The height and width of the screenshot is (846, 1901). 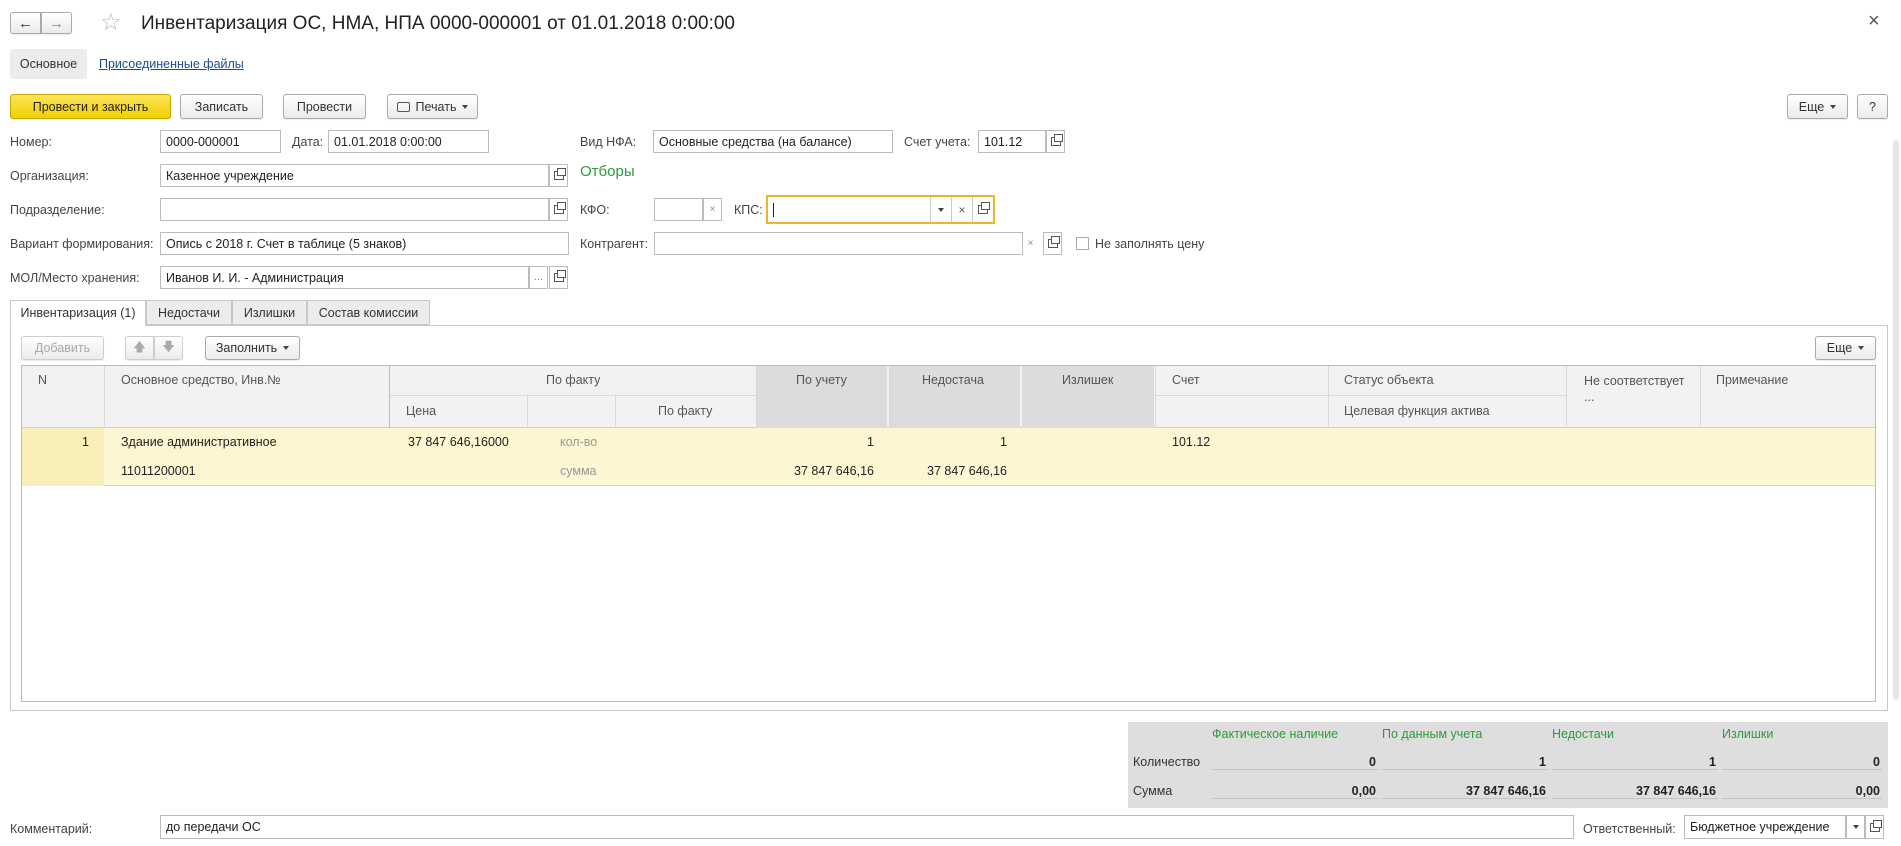 What do you see at coordinates (421, 411) in the screenshot?
I see `header-price: Цена` at bounding box center [421, 411].